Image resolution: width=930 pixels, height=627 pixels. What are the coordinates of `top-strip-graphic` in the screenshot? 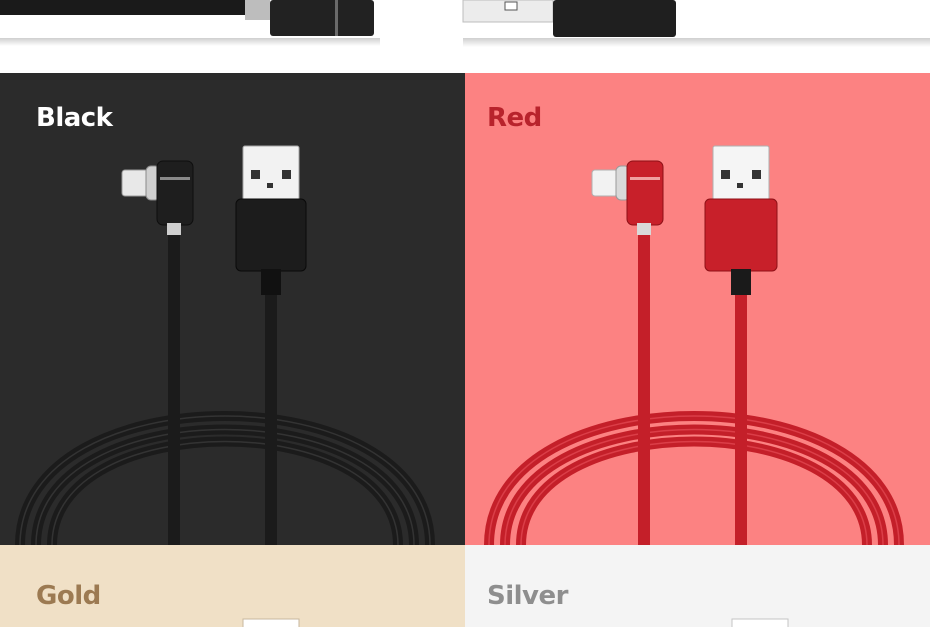 It's located at (465, 23).